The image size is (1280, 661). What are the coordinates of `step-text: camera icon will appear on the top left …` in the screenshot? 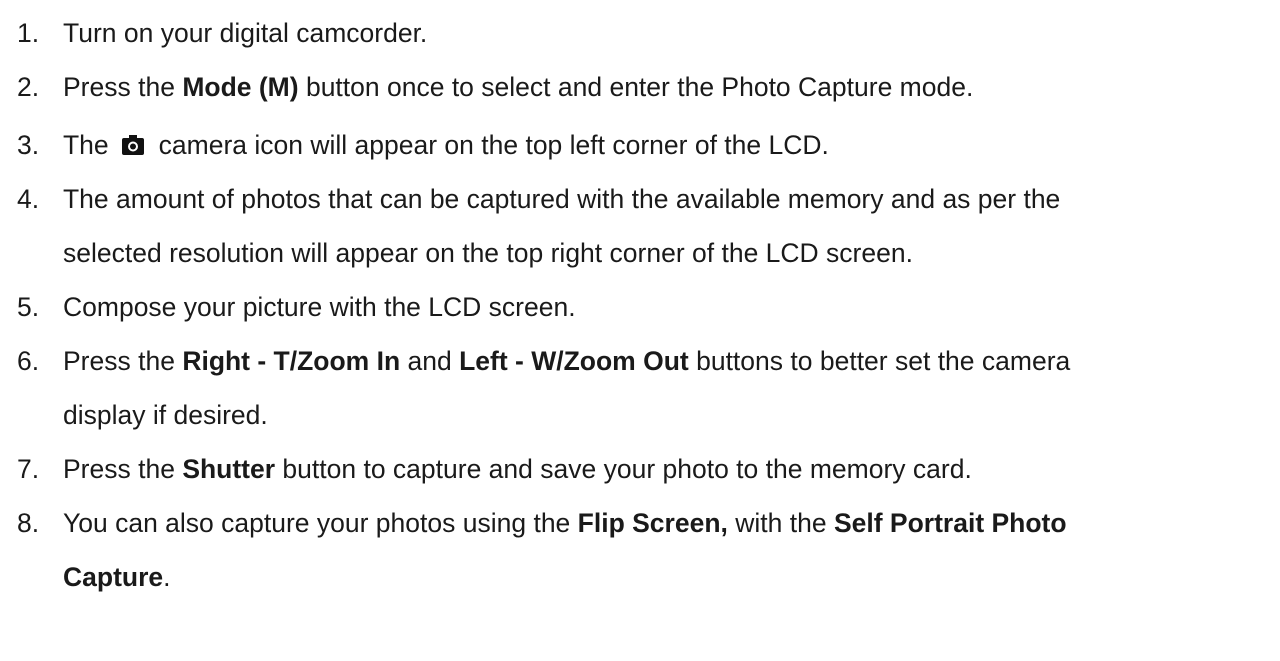 It's located at (493, 145).